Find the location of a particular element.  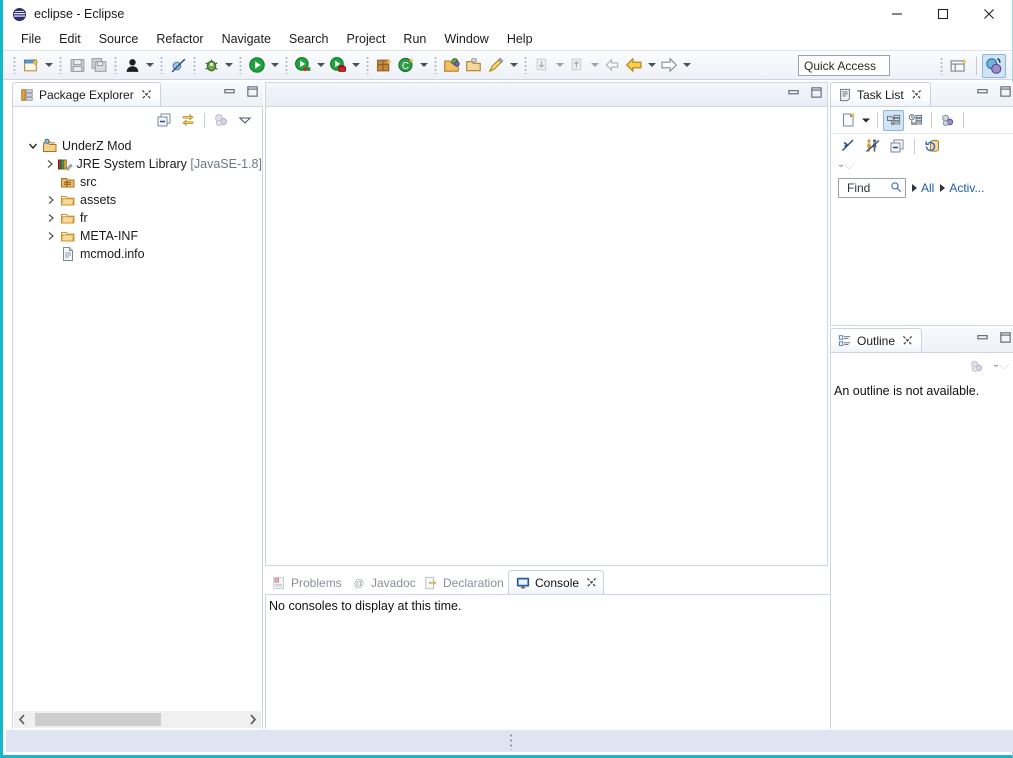

new-wizard-dropdown-icon is located at coordinates (48, 65).